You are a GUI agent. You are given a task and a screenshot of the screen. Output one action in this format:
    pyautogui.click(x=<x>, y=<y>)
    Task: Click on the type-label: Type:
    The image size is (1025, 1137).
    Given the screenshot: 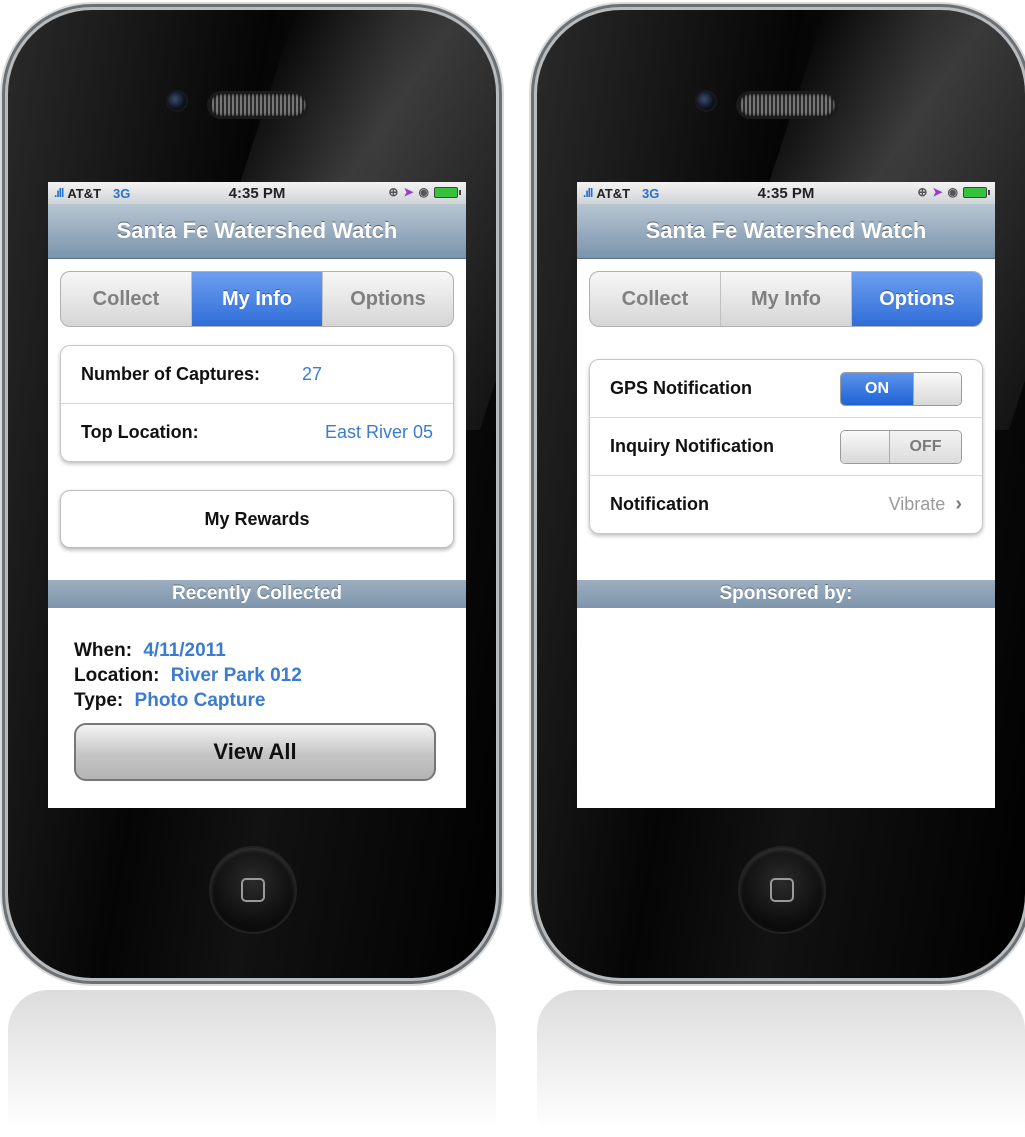 What is the action you would take?
    pyautogui.click(x=99, y=700)
    